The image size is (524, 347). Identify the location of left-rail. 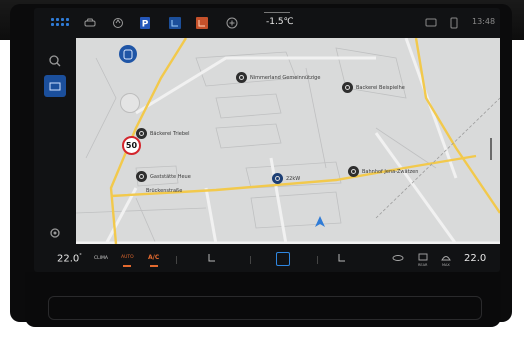
(54, 141).